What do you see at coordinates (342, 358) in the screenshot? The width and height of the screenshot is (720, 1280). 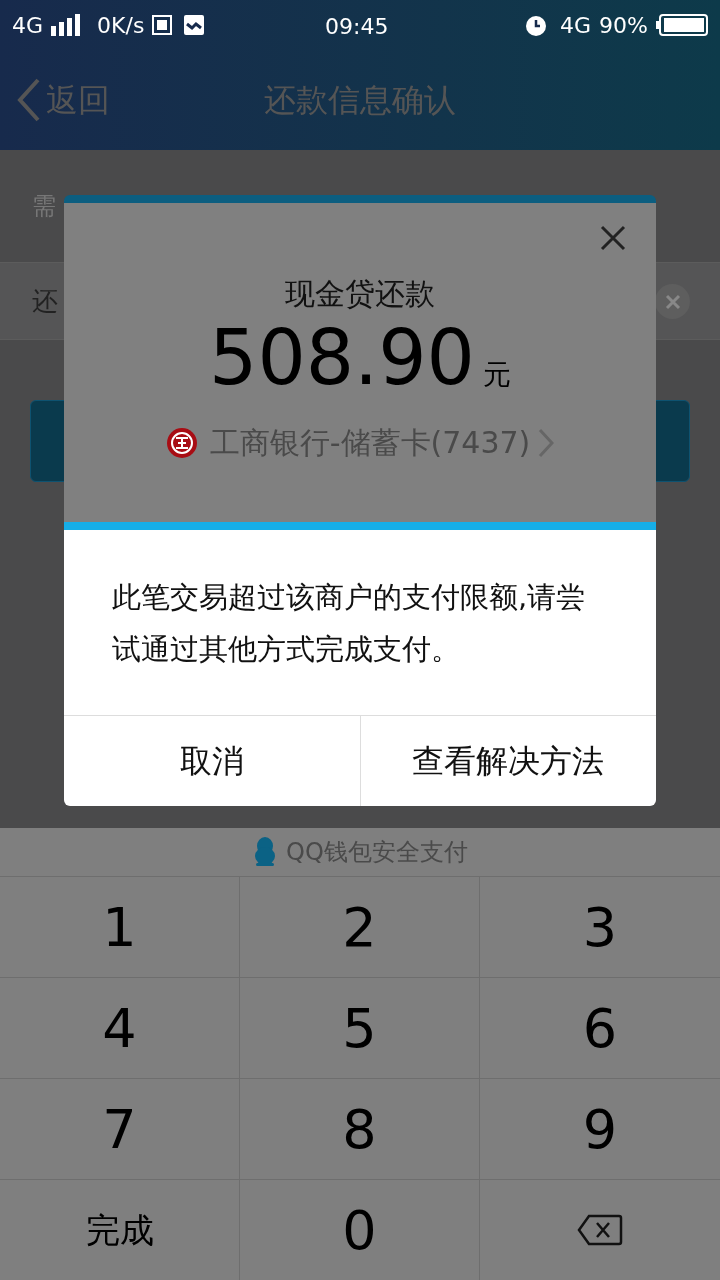 I see `payment-amount: 508.90` at bounding box center [342, 358].